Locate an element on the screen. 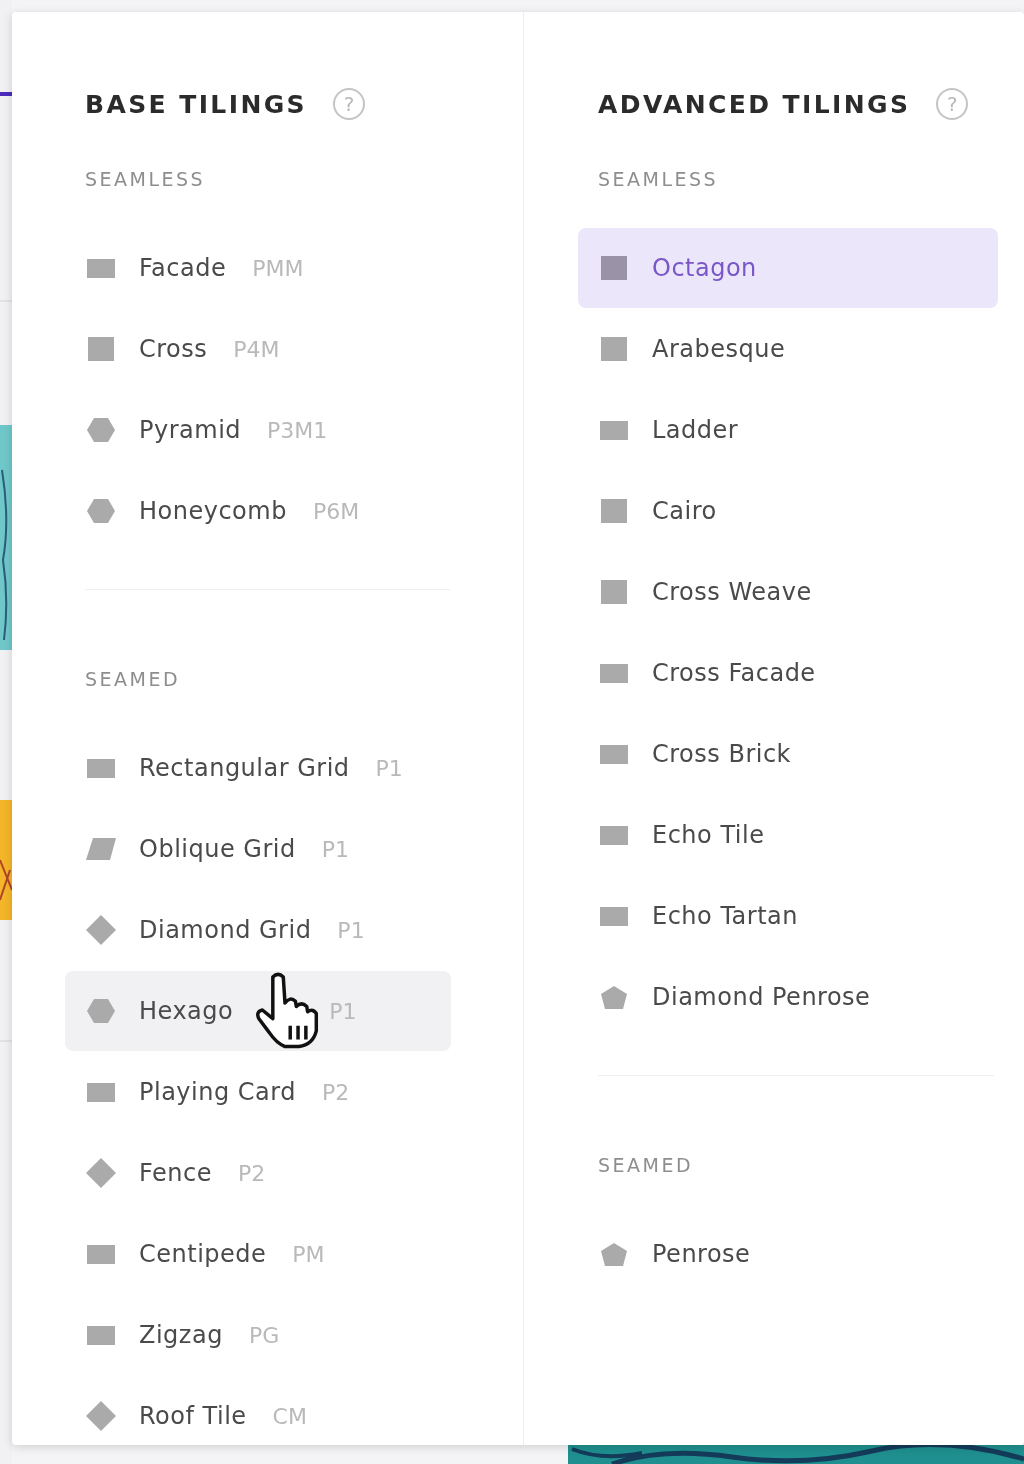 The width and height of the screenshot is (1024, 1464). tiling-option: Diamond Grid P1 is located at coordinates (258, 930).